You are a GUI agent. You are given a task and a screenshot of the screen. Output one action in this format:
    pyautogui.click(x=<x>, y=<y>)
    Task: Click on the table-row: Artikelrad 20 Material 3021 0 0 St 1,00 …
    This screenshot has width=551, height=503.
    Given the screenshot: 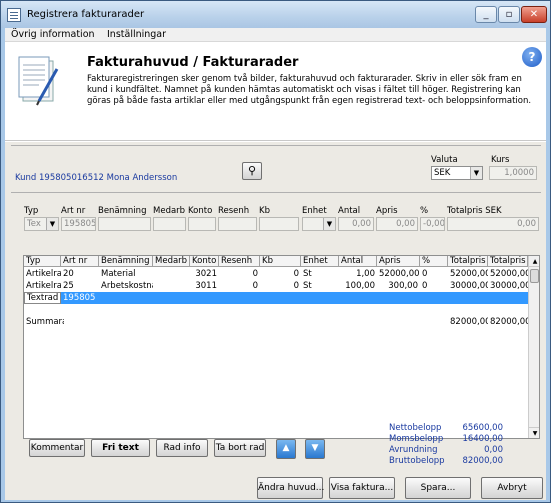 What is the action you would take?
    pyautogui.click(x=276, y=274)
    